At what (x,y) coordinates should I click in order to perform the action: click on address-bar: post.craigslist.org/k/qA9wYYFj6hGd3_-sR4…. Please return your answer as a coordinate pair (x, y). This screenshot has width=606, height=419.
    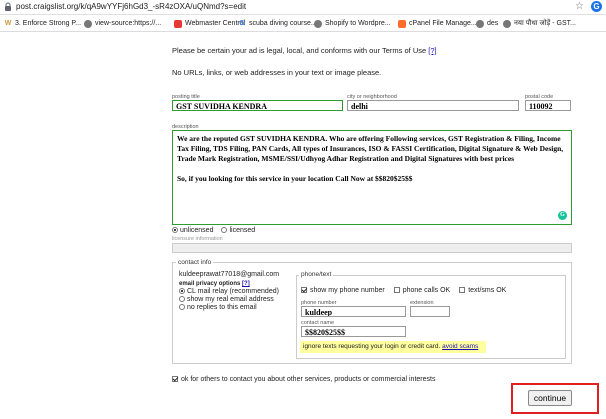
    Looking at the image, I should click on (303, 7).